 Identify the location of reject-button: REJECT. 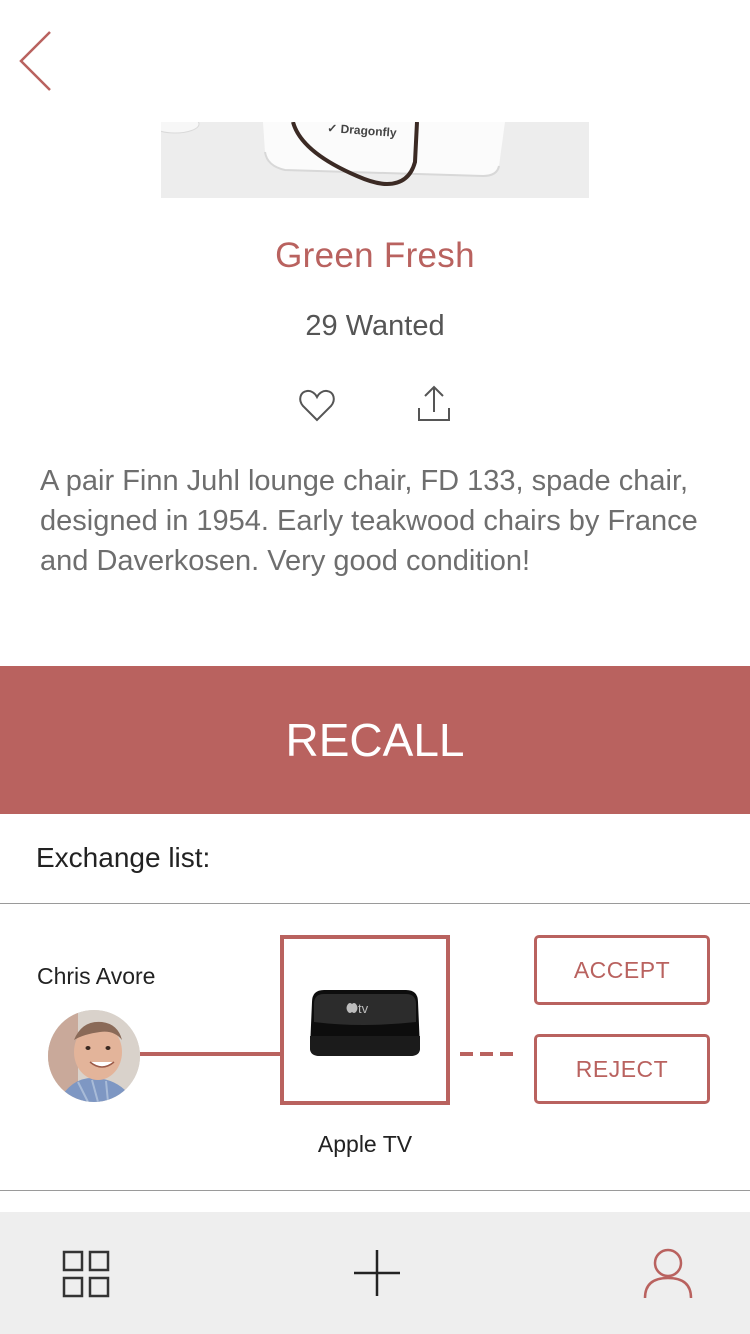
(622, 1069).